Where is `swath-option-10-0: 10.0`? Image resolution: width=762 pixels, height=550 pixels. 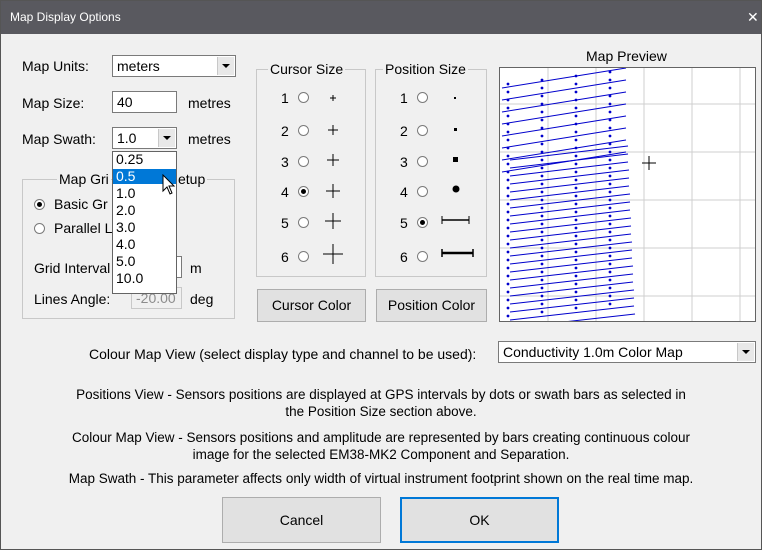 swath-option-10-0: 10.0 is located at coordinates (144, 278).